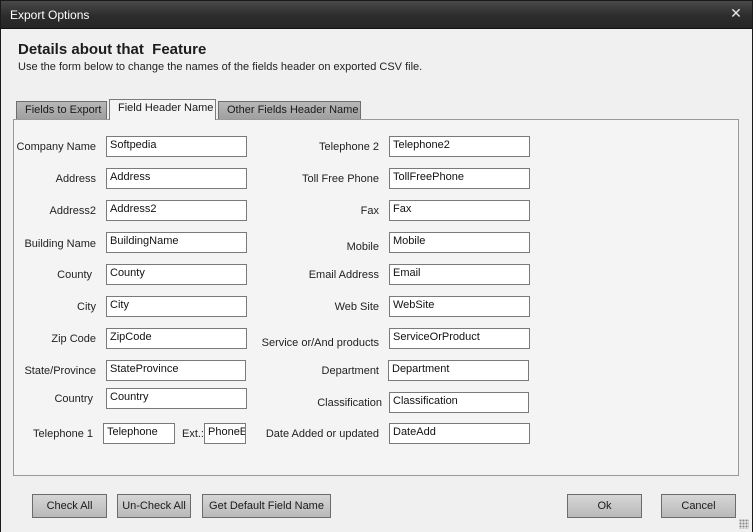 Image resolution: width=753 pixels, height=532 pixels. What do you see at coordinates (176, 370) in the screenshot?
I see `state-province-field: StateProvince` at bounding box center [176, 370].